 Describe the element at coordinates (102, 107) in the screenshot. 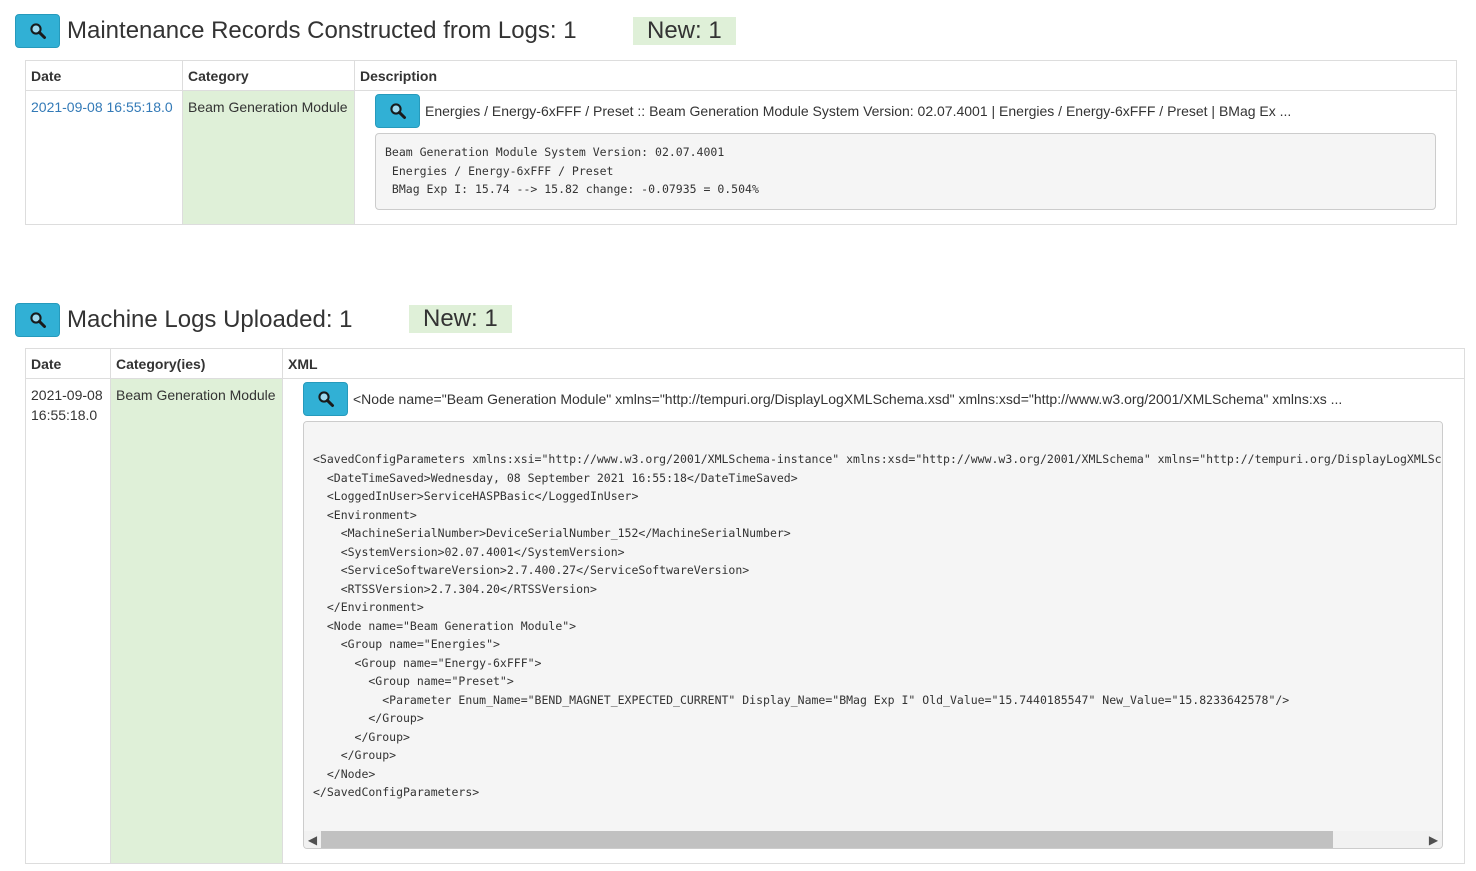

I see `date-link: 2021-09-08 16:55:18.0` at that location.